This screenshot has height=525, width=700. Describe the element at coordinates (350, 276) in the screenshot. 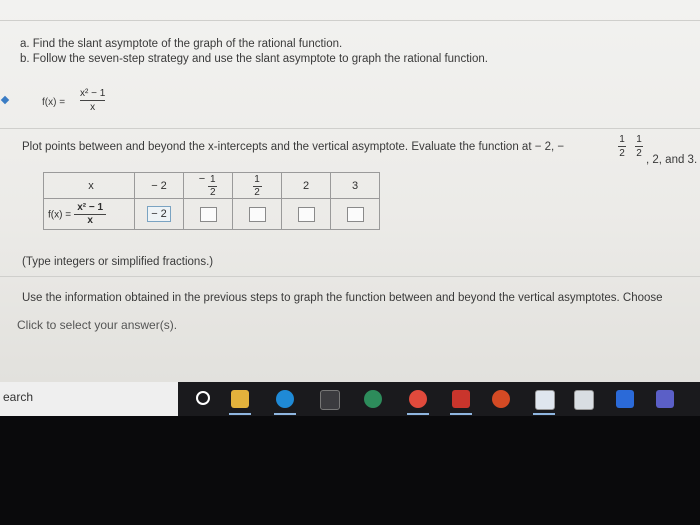

I see `divider-lower` at that location.